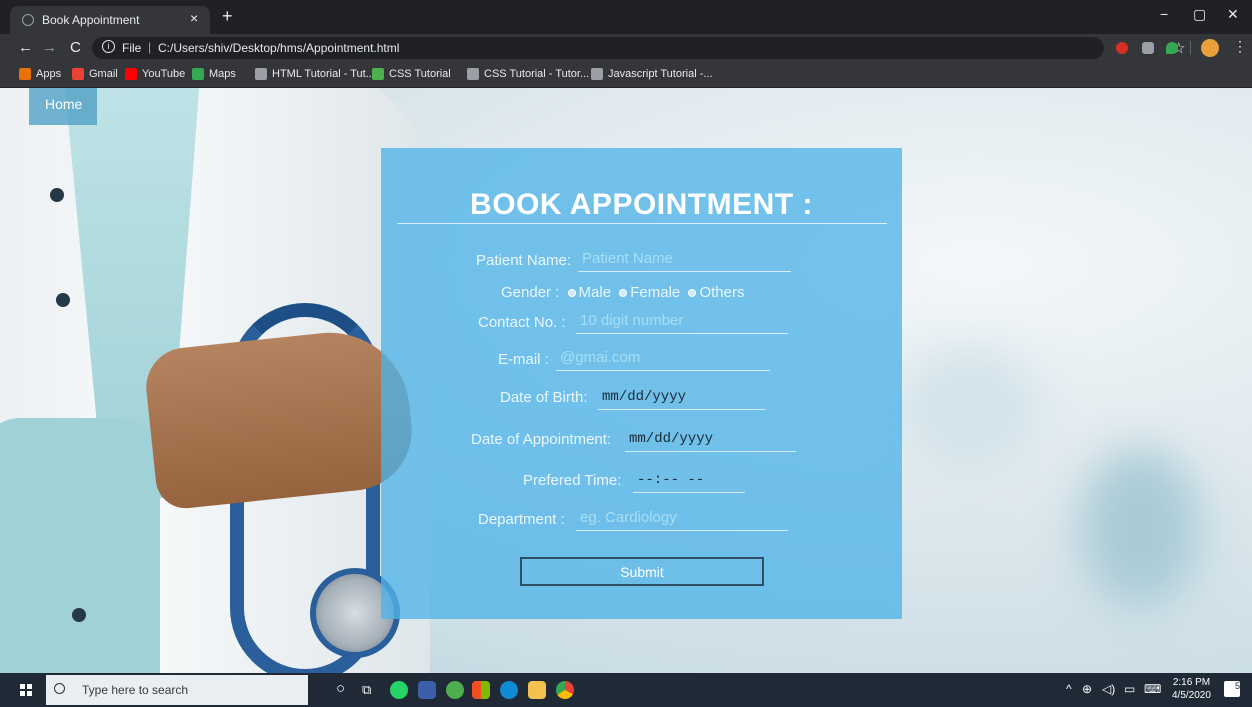 The width and height of the screenshot is (1252, 707). What do you see at coordinates (198, 74) in the screenshot?
I see `maps-icon` at bounding box center [198, 74].